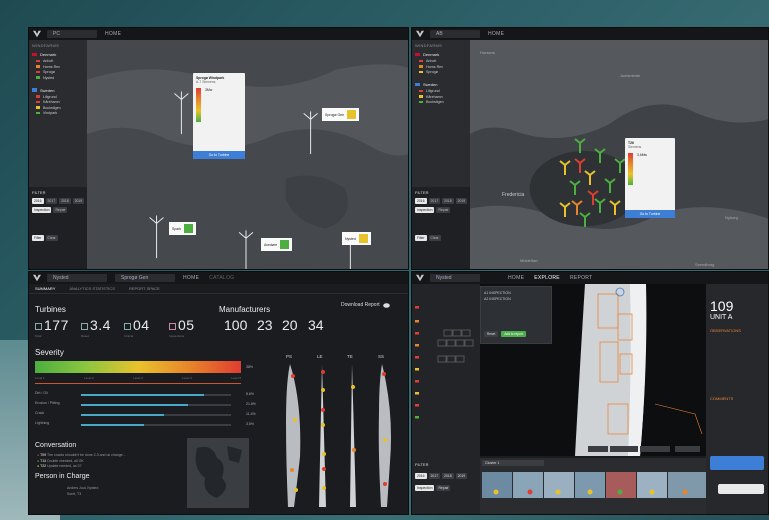 The width and height of the screenshot is (769, 520). Describe the element at coordinates (250, 424) in the screenshot. I see `damage-bar-percent: 3.5%` at that location.